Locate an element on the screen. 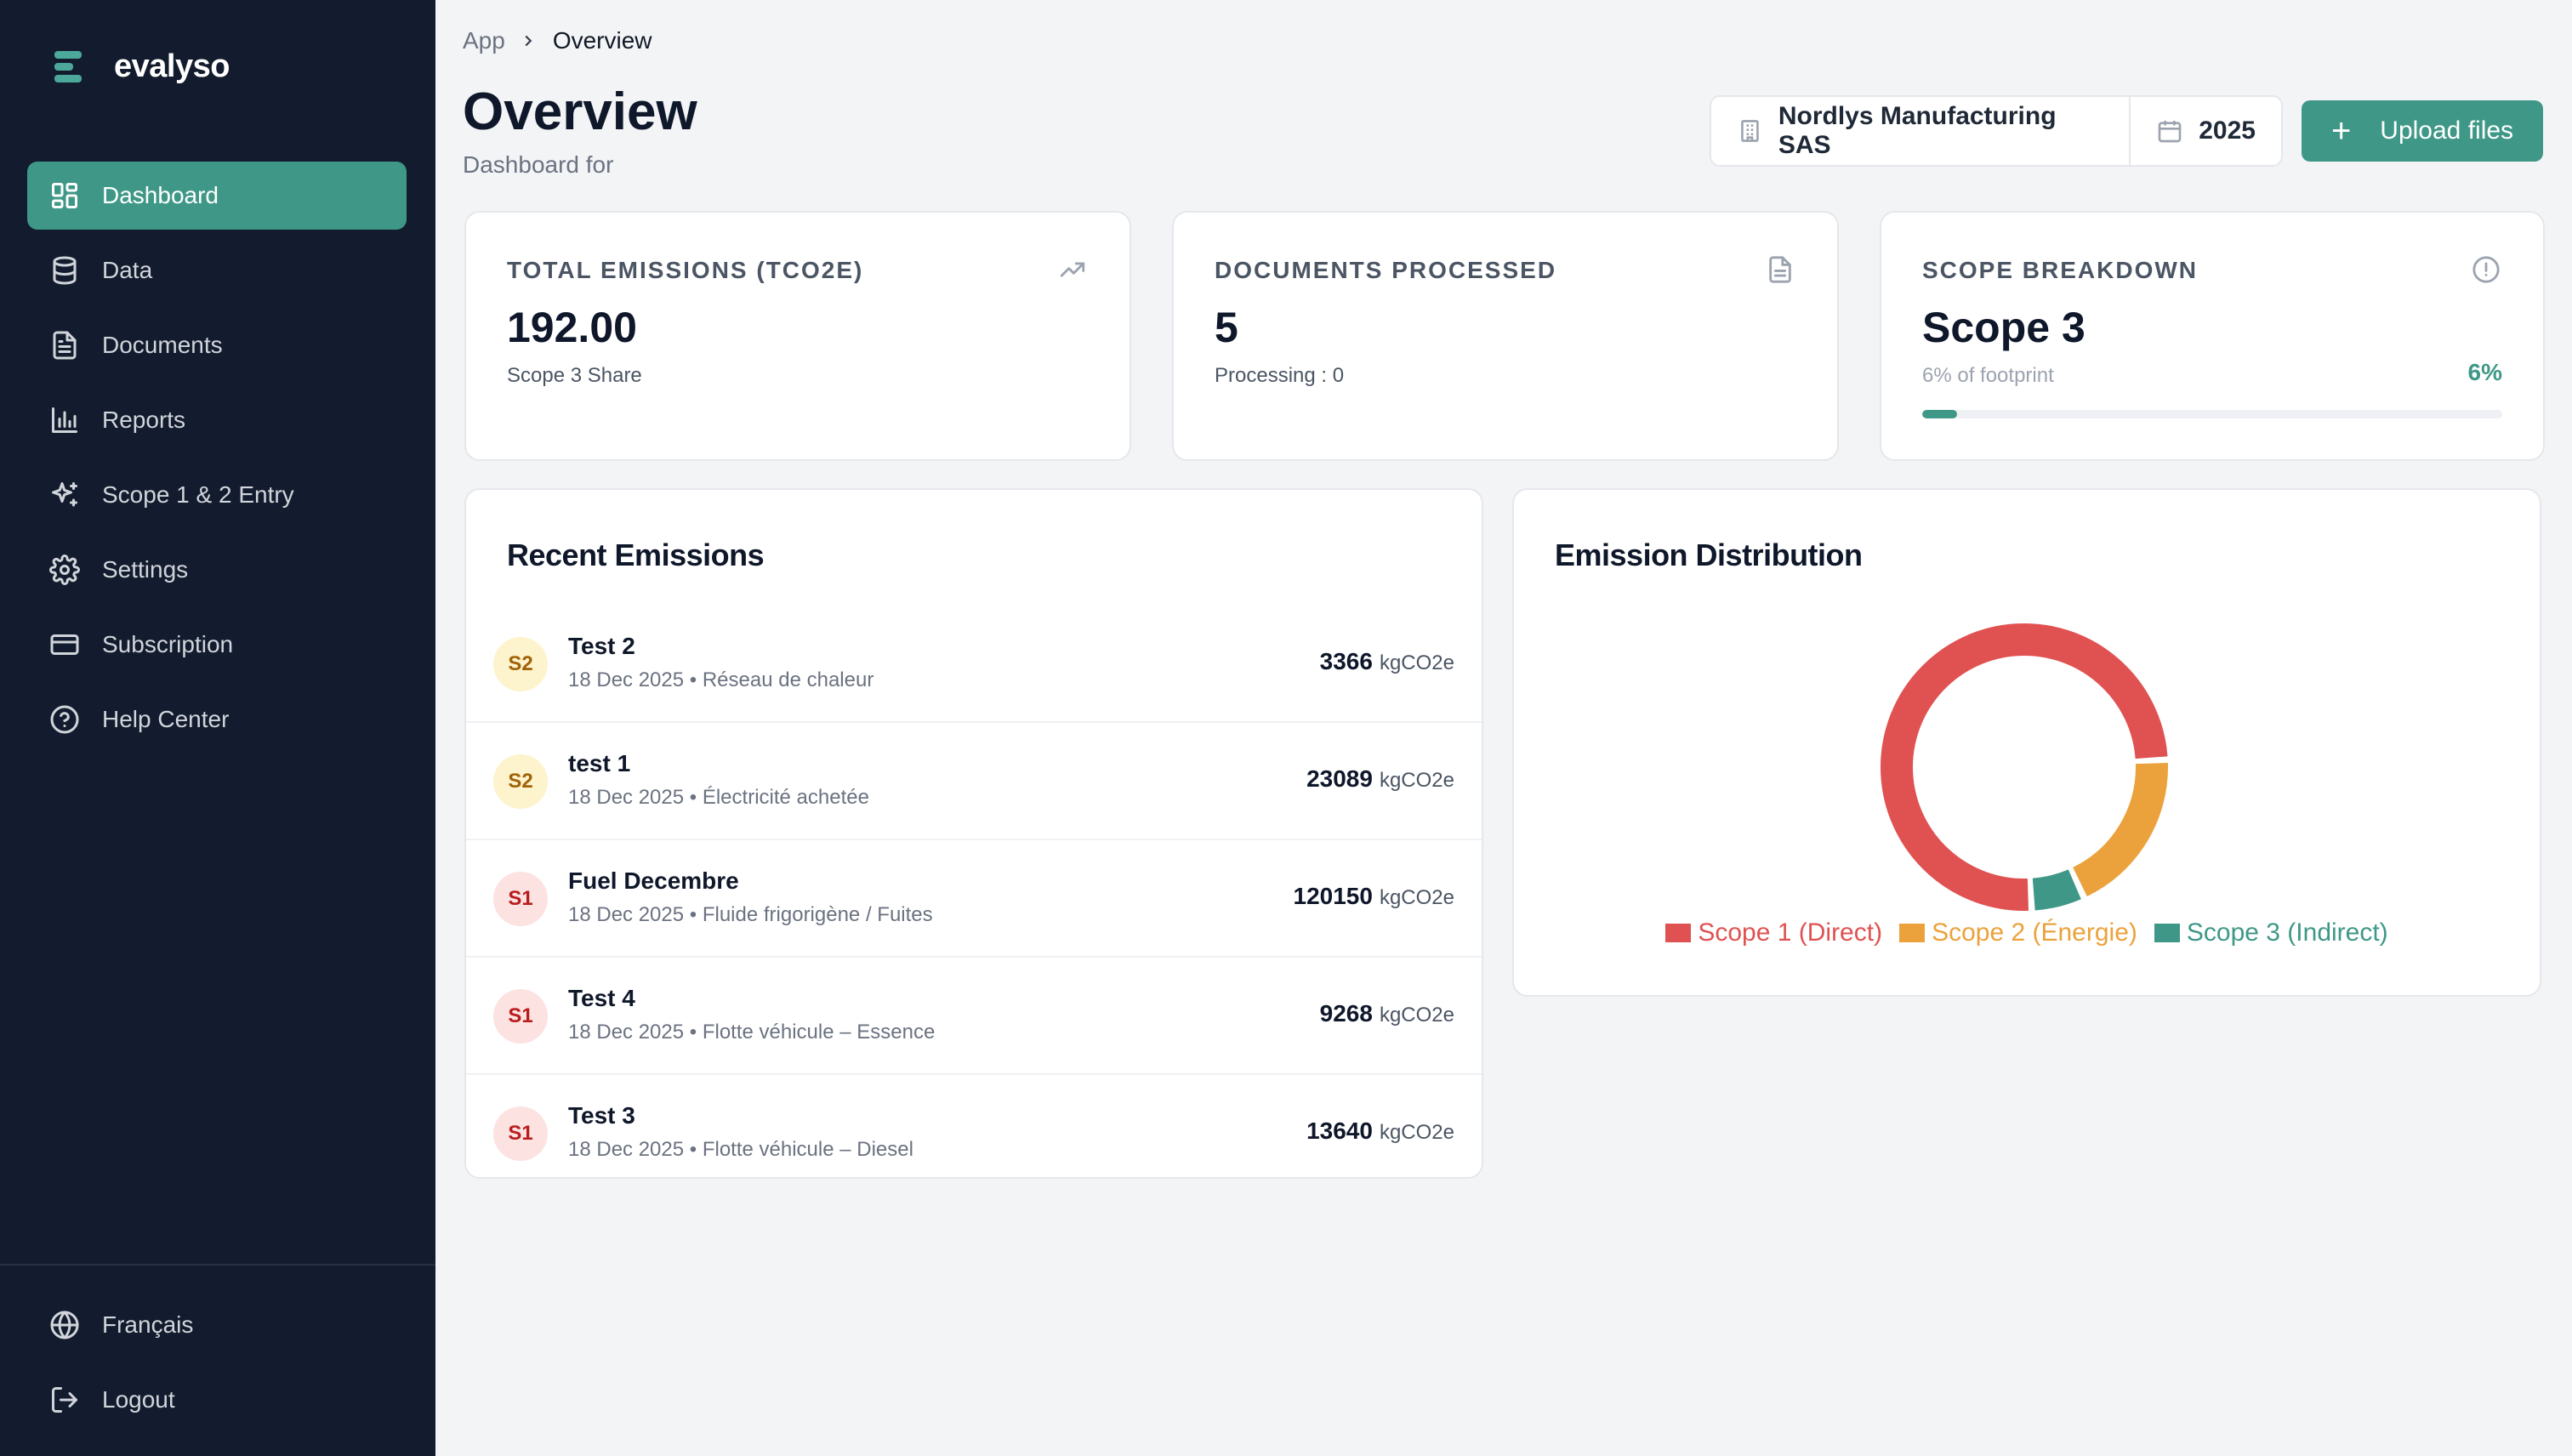  legend-item: Scope 2 (Énergie) is located at coordinates (2018, 933).